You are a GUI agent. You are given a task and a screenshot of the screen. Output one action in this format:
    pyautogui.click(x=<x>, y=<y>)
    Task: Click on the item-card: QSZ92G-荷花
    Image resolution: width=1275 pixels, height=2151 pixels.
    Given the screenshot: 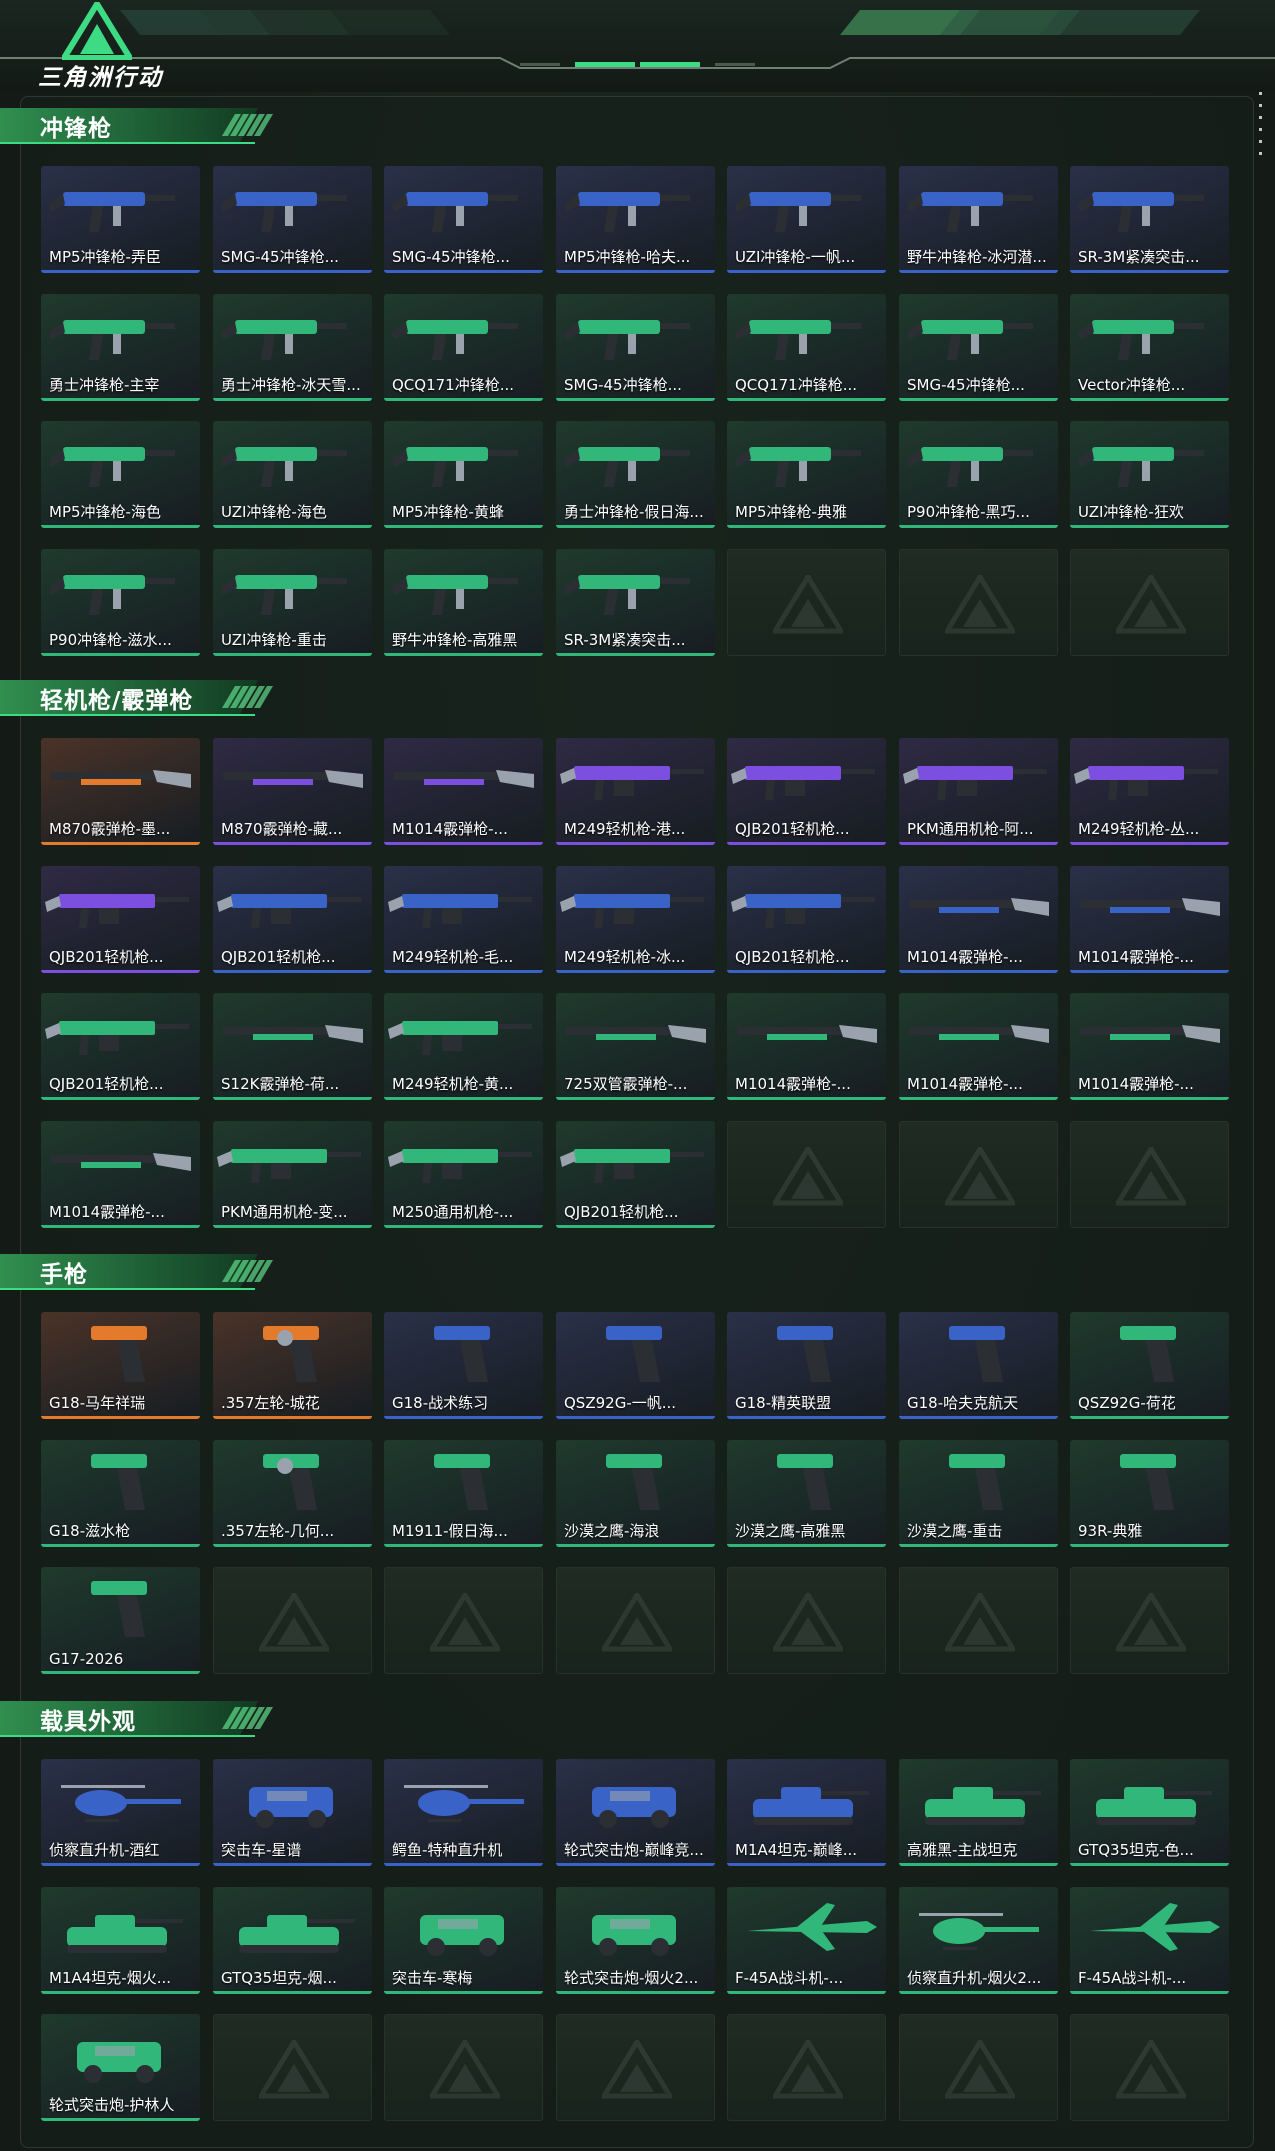 What is the action you would take?
    pyautogui.click(x=1149, y=1365)
    